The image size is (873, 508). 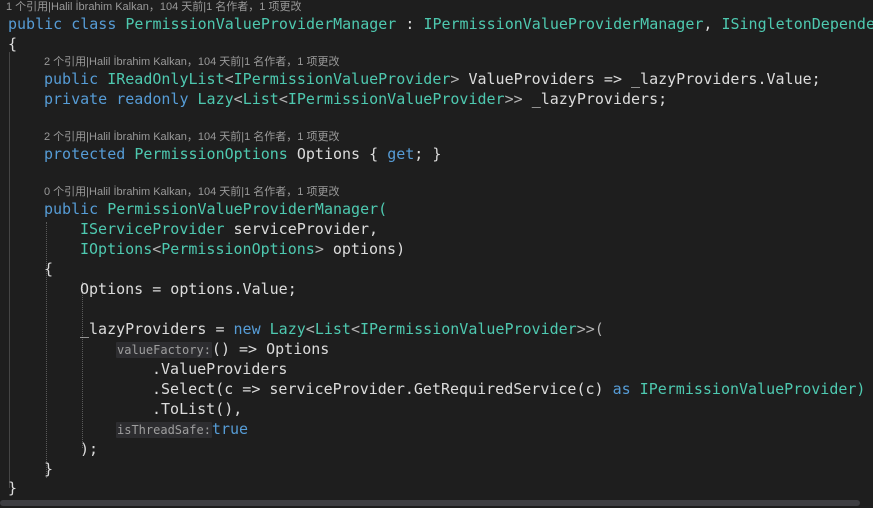 What do you see at coordinates (152, 229) in the screenshot?
I see `type-iservice-provider: IServiceProvider` at bounding box center [152, 229].